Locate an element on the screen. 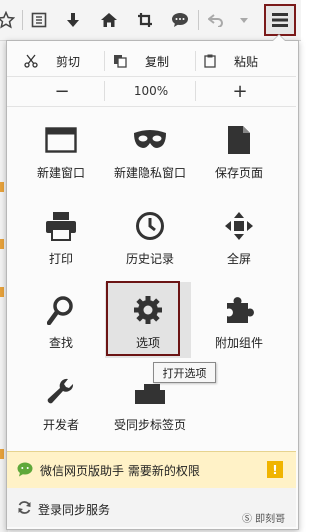 This screenshot has width=320, height=532. crop-icon is located at coordinates (145, 20).